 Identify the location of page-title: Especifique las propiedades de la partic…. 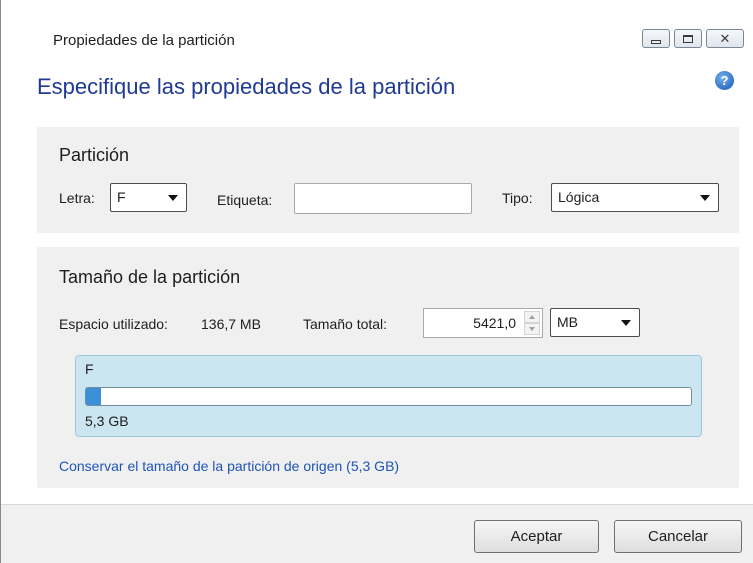
(246, 86).